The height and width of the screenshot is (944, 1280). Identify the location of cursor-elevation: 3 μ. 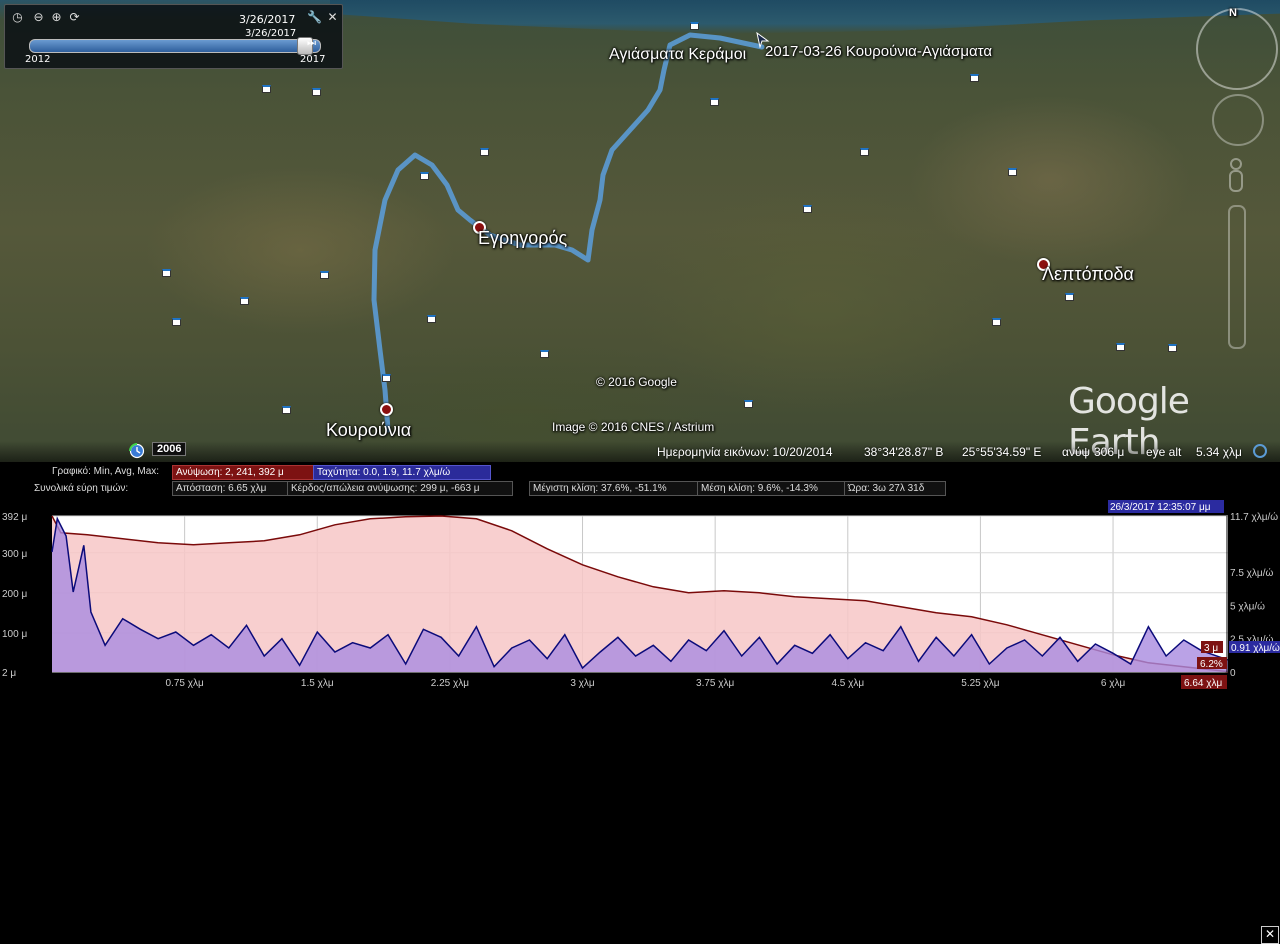
(1211, 648).